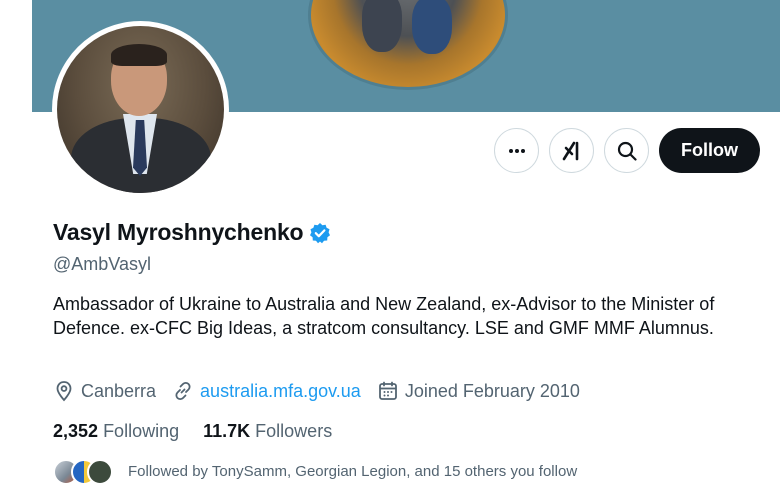  I want to click on grok-button, so click(571, 150).